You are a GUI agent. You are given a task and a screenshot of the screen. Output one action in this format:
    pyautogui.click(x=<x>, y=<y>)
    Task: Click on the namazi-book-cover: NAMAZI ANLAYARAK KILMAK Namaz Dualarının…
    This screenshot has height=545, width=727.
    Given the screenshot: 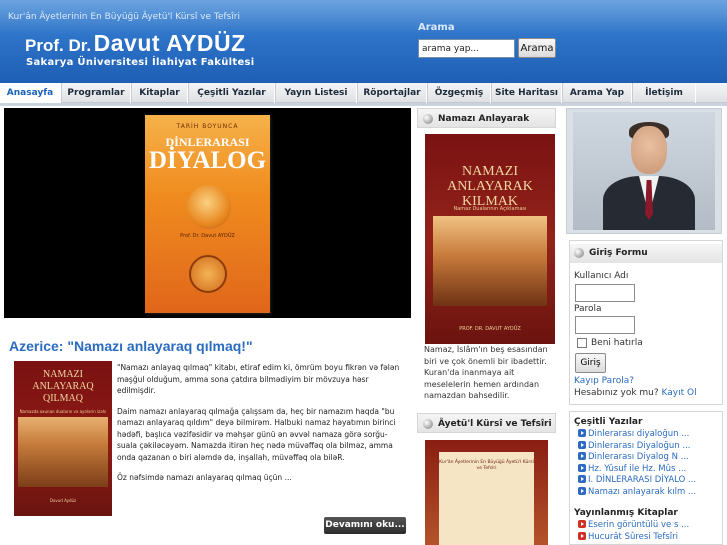 What is the action you would take?
    pyautogui.click(x=490, y=239)
    